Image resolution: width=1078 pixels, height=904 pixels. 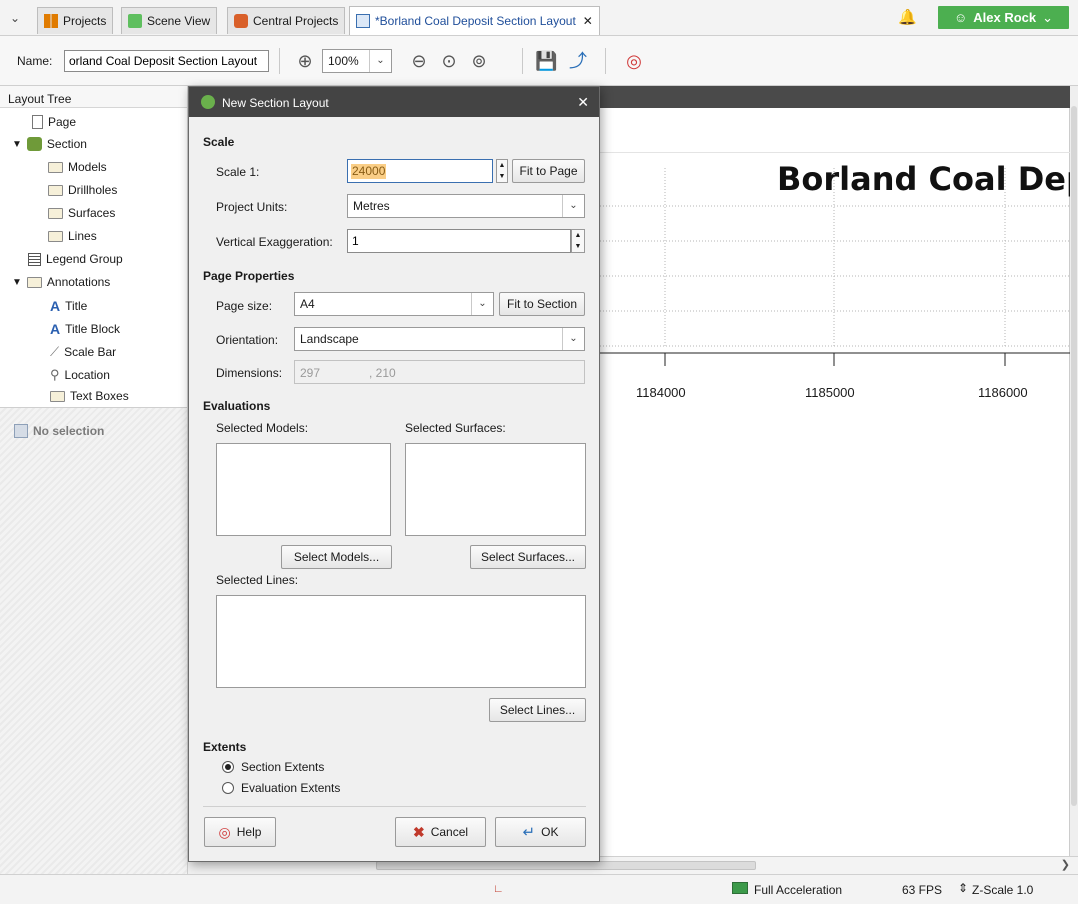 What do you see at coordinates (449, 61) in the screenshot?
I see `zoom-fit-width-icon: ⊙` at bounding box center [449, 61].